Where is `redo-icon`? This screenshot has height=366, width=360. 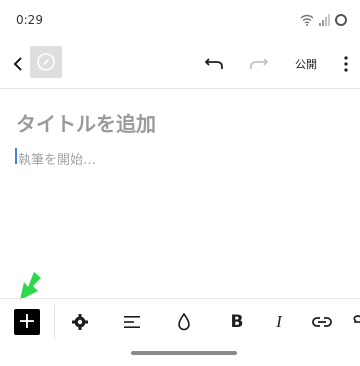
redo-icon is located at coordinates (259, 63).